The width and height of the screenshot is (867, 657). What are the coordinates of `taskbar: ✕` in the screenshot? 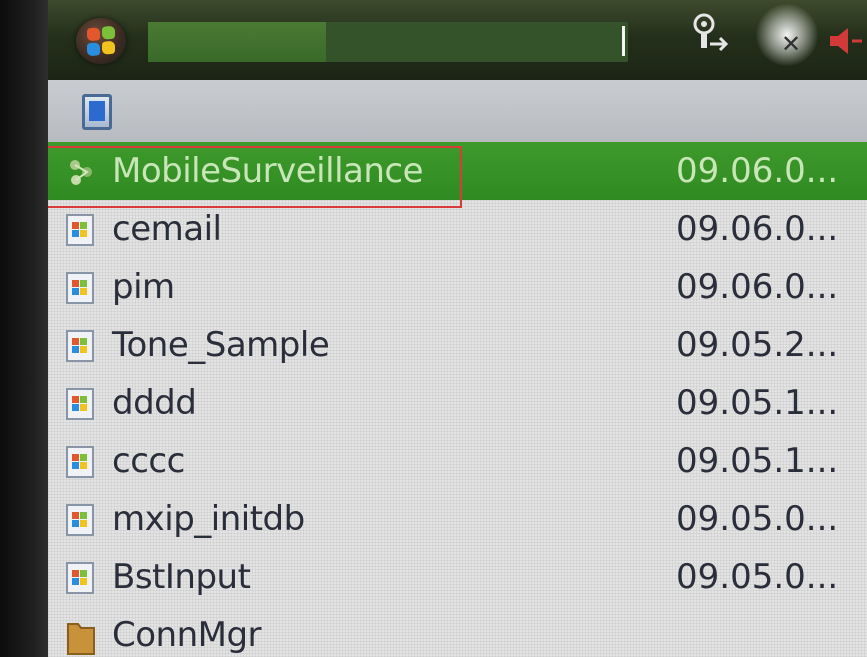 It's located at (457, 40).